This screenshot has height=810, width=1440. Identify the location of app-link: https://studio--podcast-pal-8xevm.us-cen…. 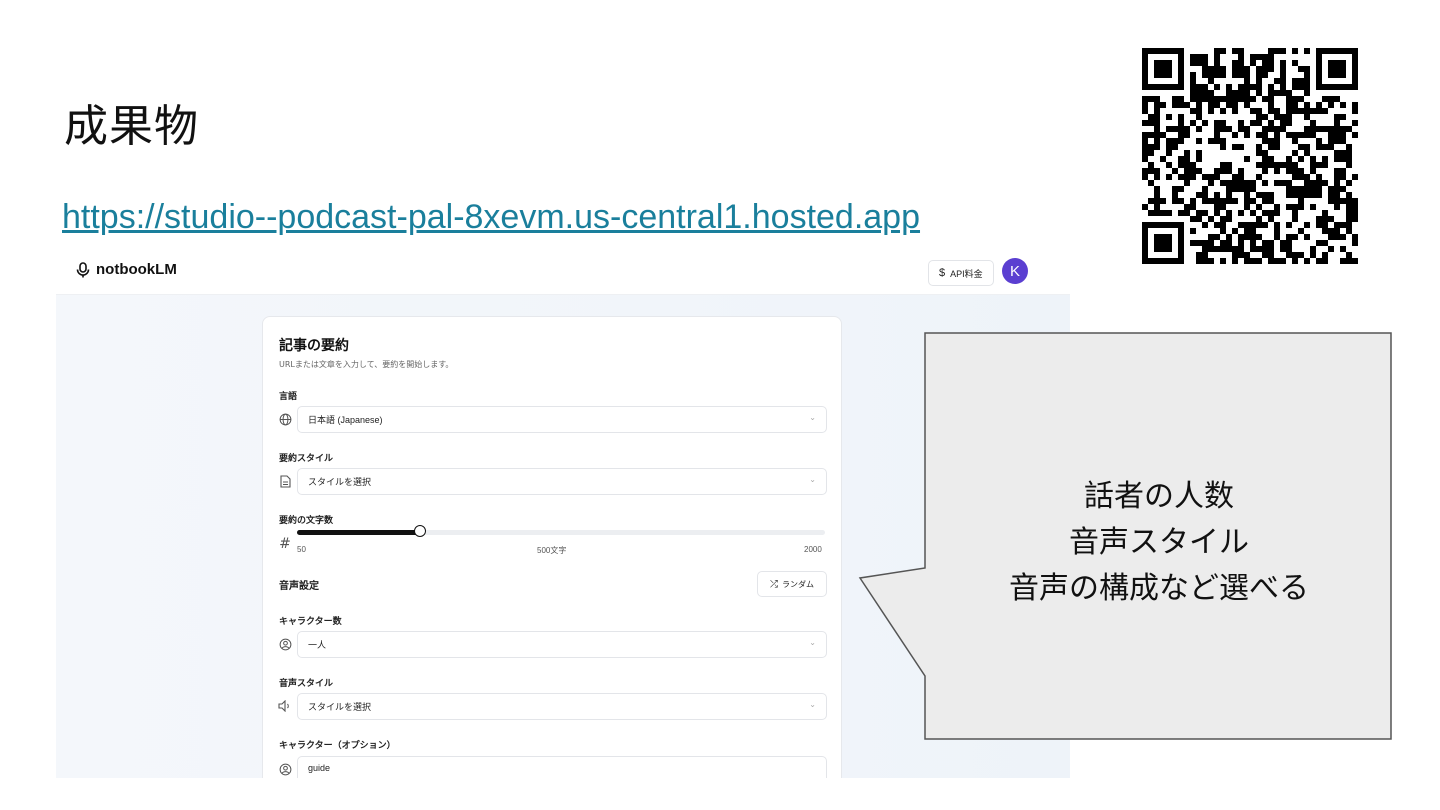
(491, 217).